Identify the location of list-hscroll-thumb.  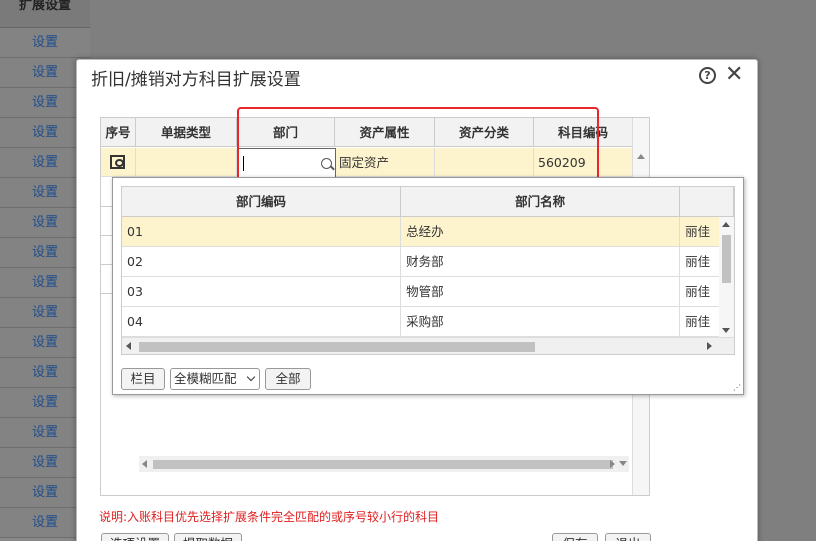
(337, 347).